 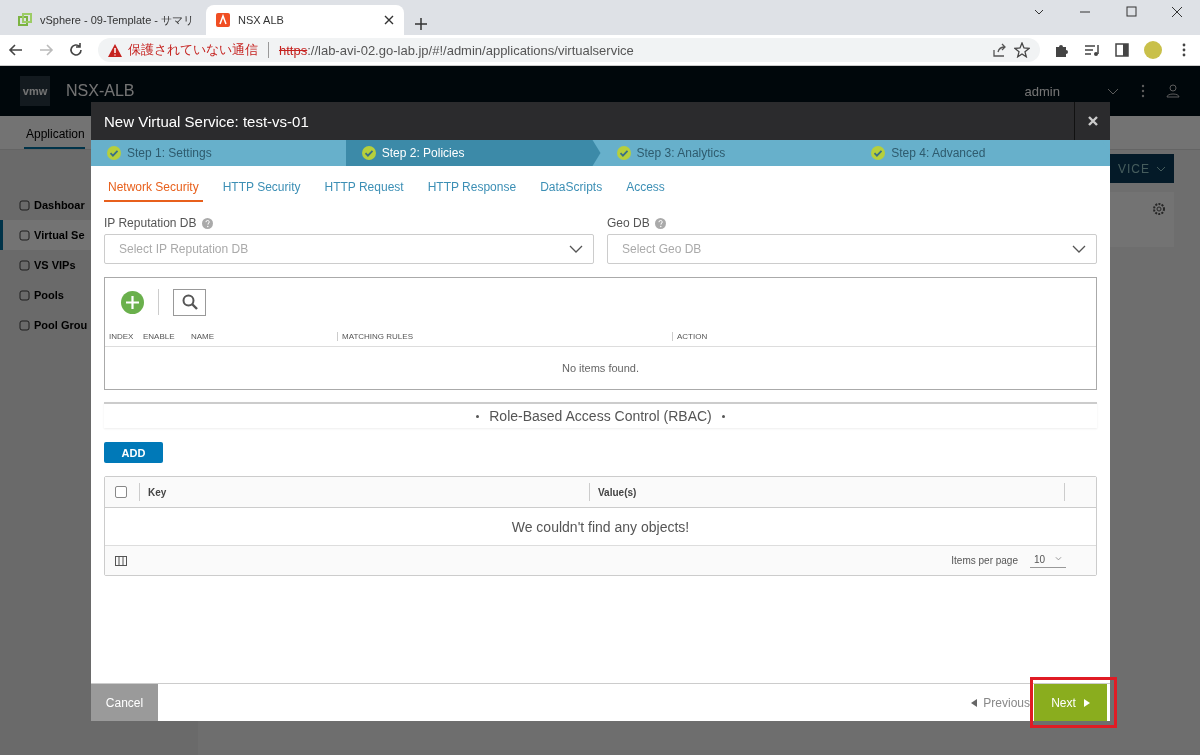 I want to click on column-header: Key, so click(x=364, y=492).